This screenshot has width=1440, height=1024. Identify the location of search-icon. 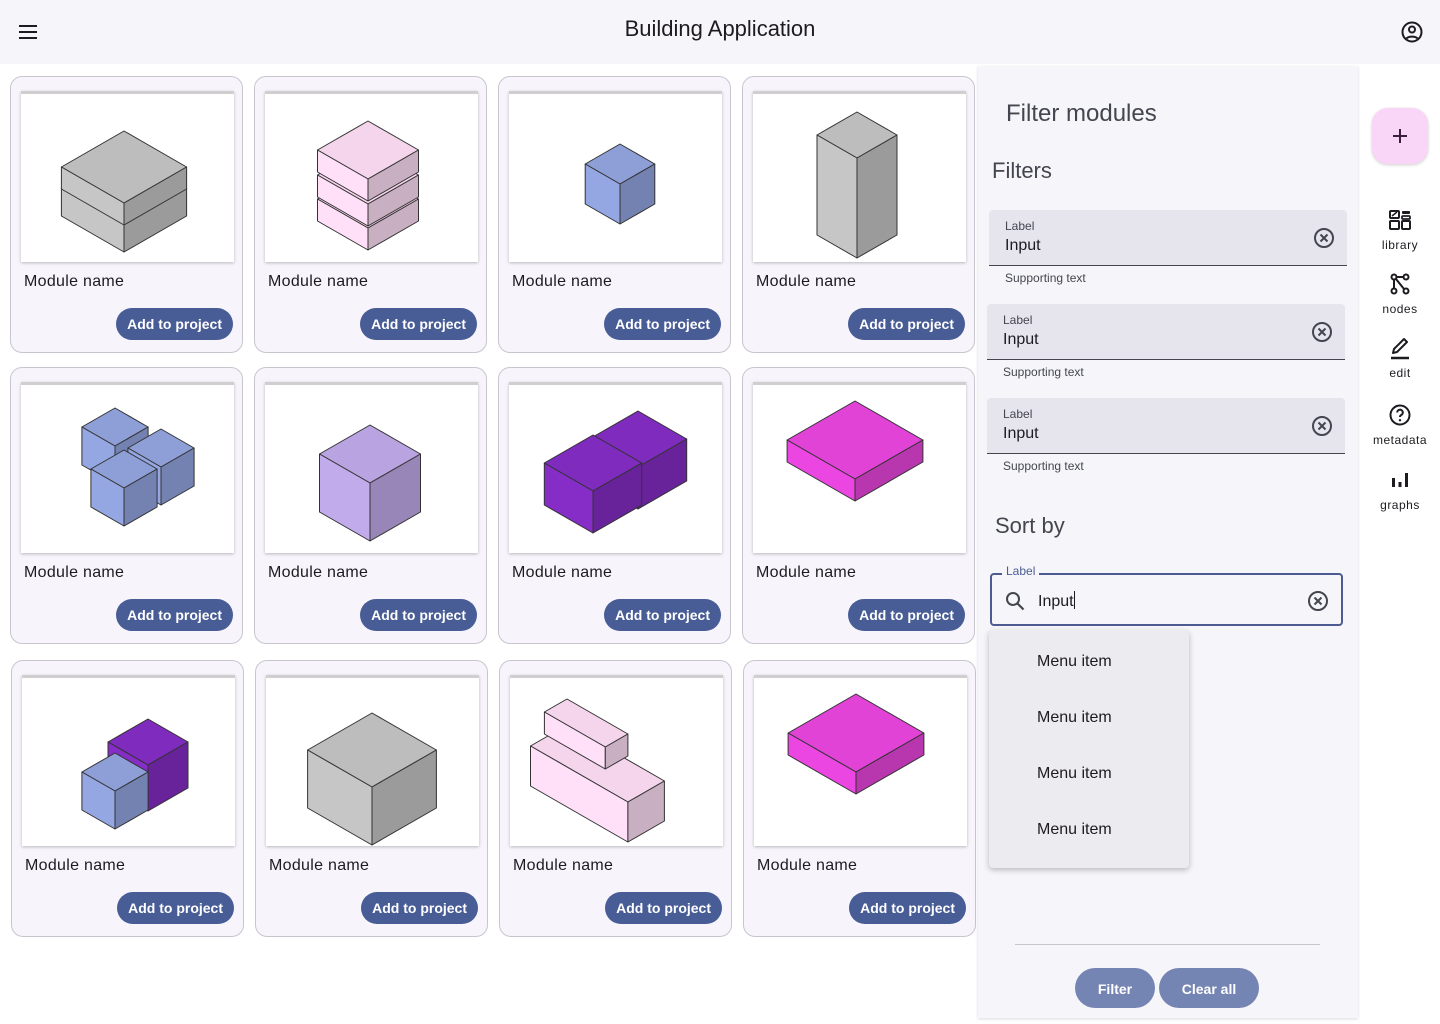
(1015, 601).